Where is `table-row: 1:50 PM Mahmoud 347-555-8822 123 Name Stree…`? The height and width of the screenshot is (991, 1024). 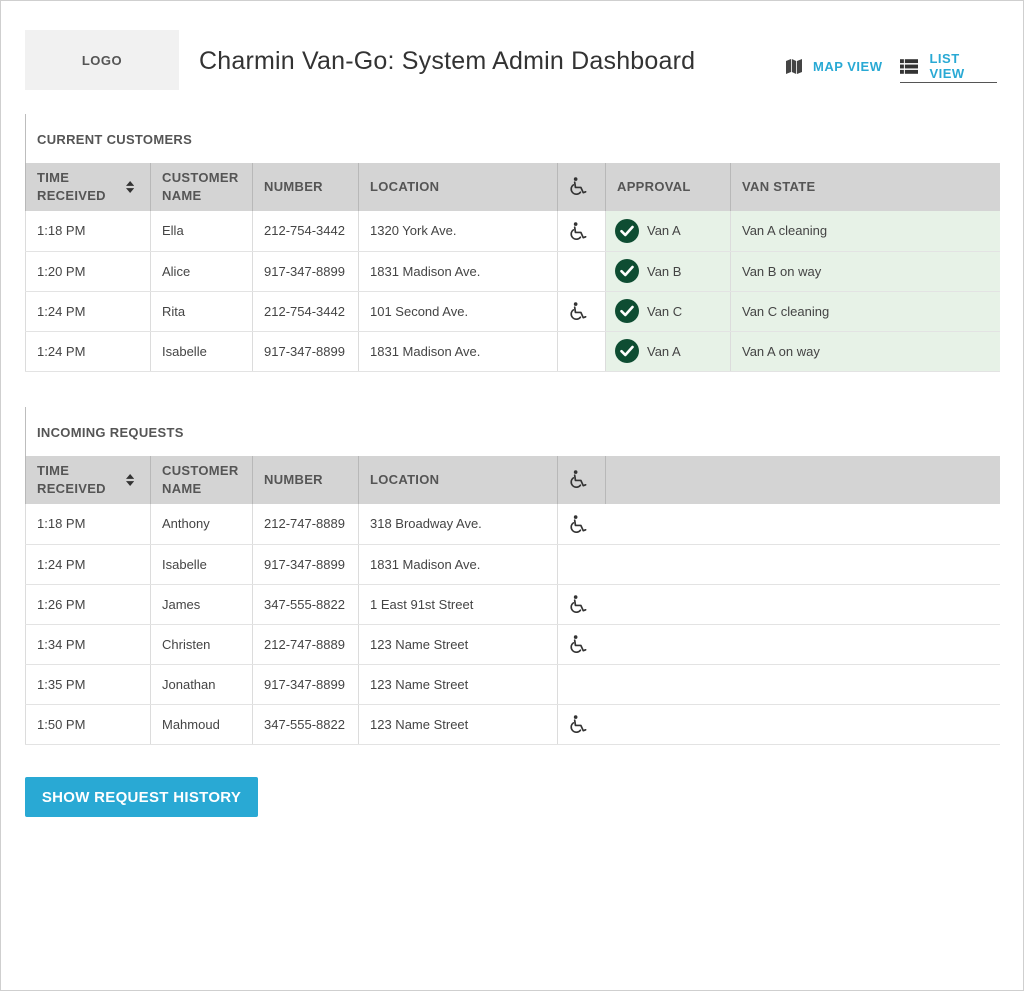
table-row: 1:50 PM Mahmoud 347-555-8822 123 Name Stree… is located at coordinates (512, 724).